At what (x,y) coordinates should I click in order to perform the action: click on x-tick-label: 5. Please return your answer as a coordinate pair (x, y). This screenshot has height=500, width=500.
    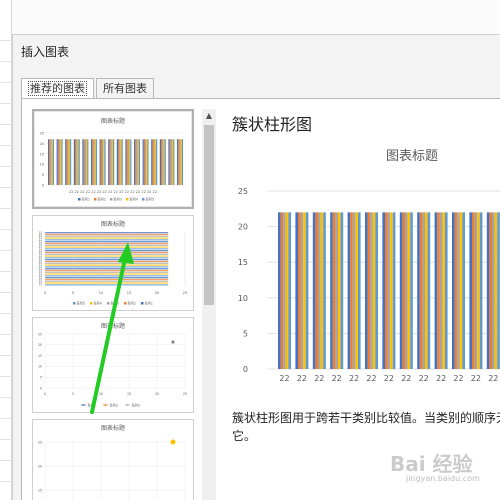
    Looking at the image, I should click on (73, 394).